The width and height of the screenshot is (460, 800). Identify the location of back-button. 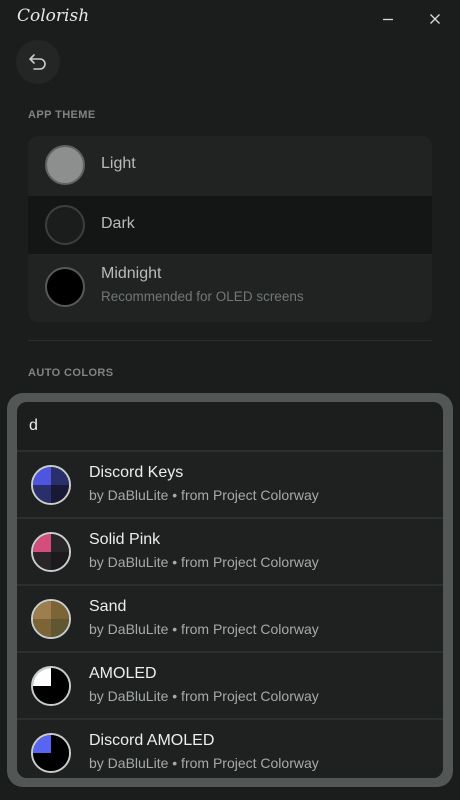
(38, 62).